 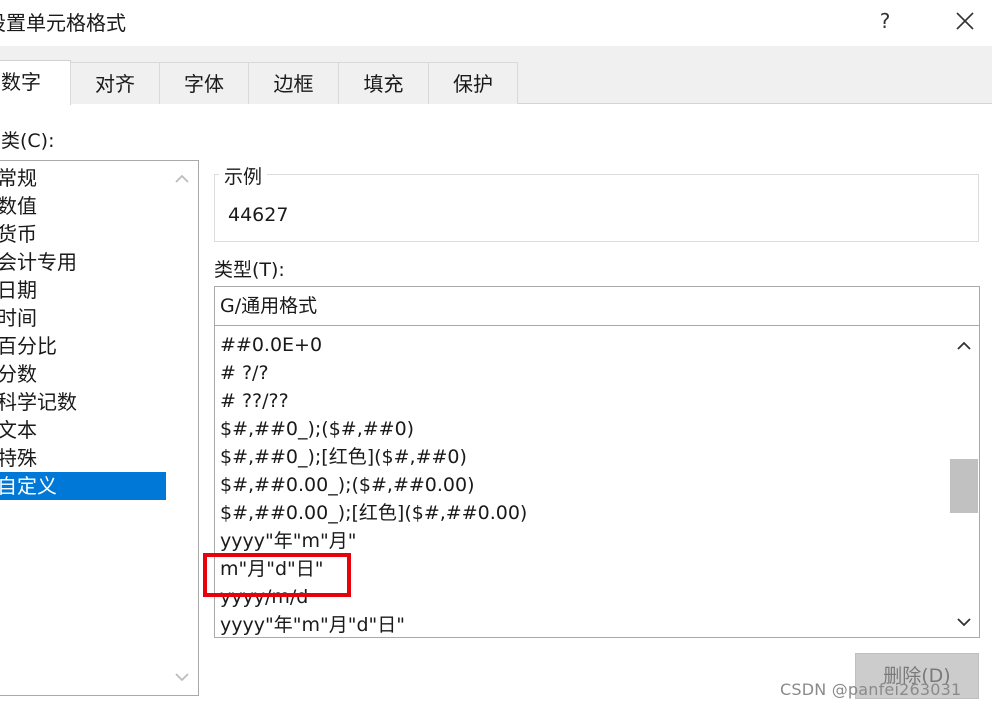 I want to click on format-item: $#,##0.00_);[红色]($#,##0.00), so click(x=373, y=513).